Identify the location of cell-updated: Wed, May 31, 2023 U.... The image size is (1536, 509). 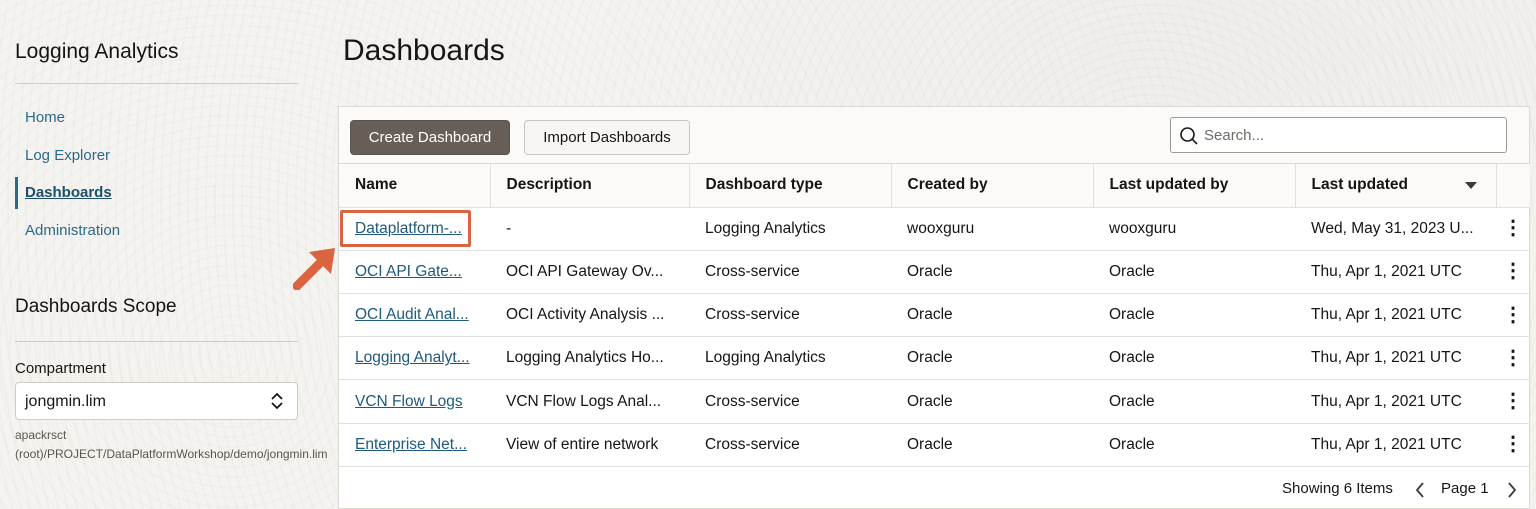
(1395, 229).